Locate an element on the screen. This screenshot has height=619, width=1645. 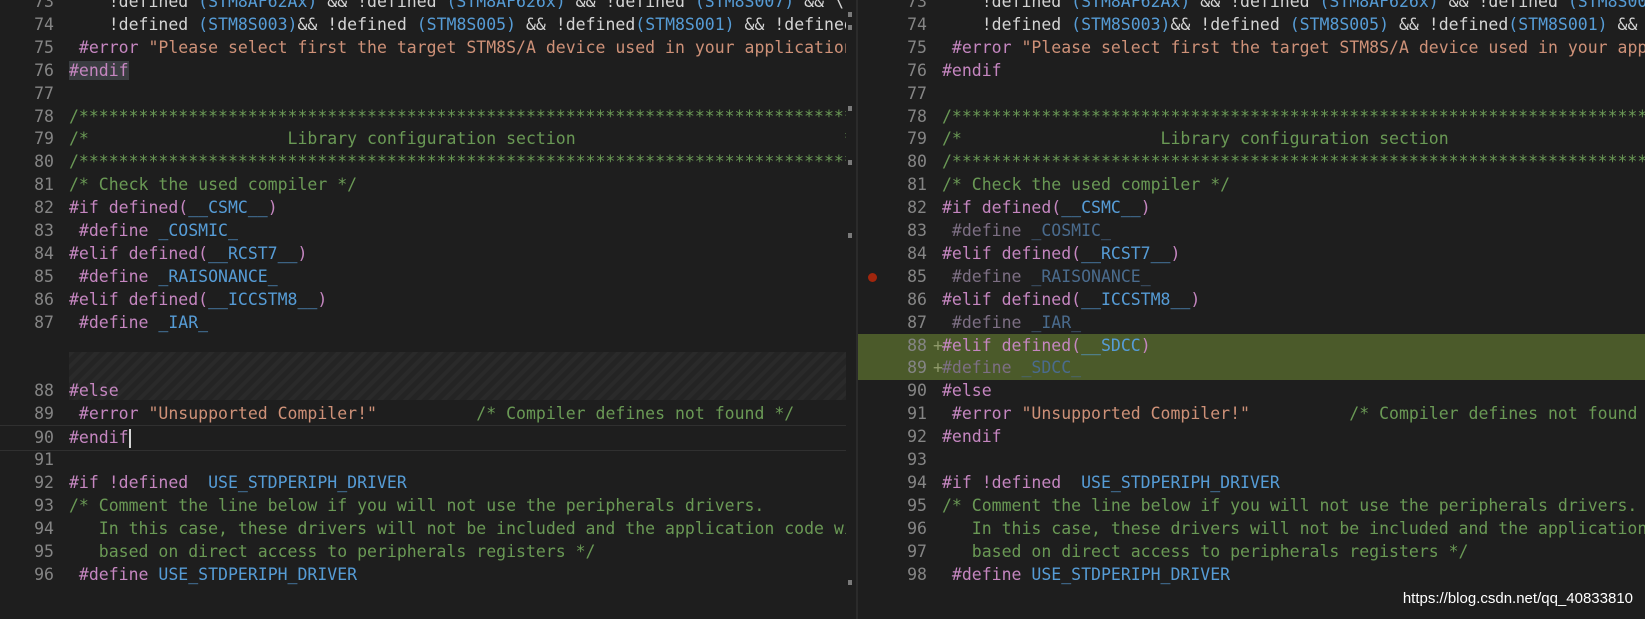
code-token: /* Check the used compiler */ is located at coordinates (1086, 185).